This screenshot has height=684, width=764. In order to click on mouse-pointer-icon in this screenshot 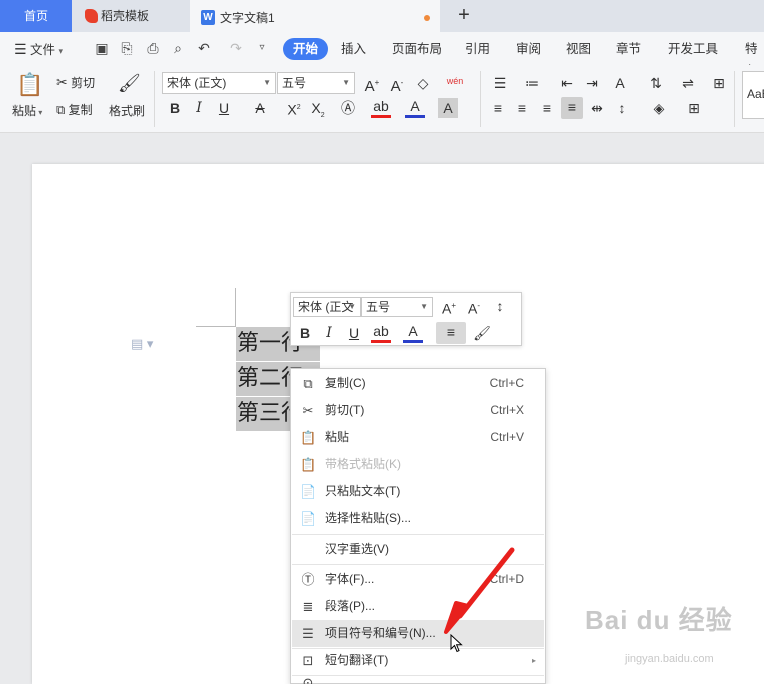, I will do `click(456, 643)`.